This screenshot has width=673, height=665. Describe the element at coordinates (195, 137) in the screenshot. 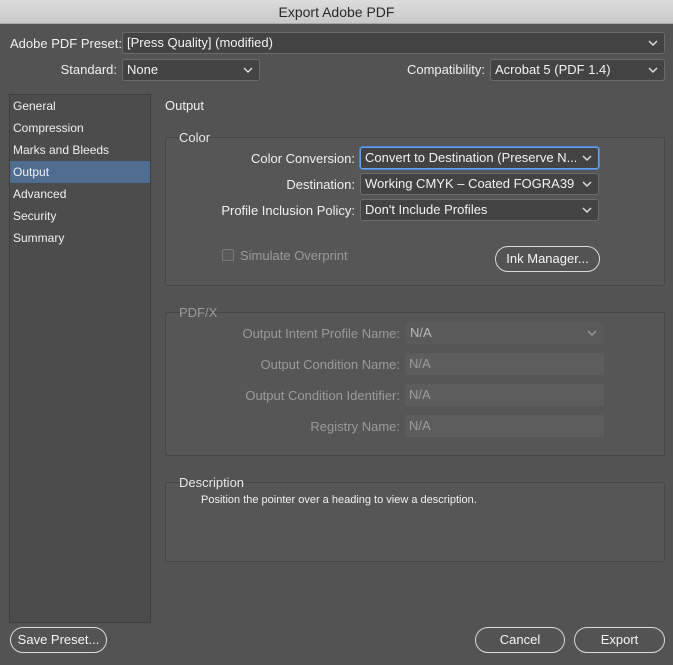

I see `color-group-title: Color` at that location.